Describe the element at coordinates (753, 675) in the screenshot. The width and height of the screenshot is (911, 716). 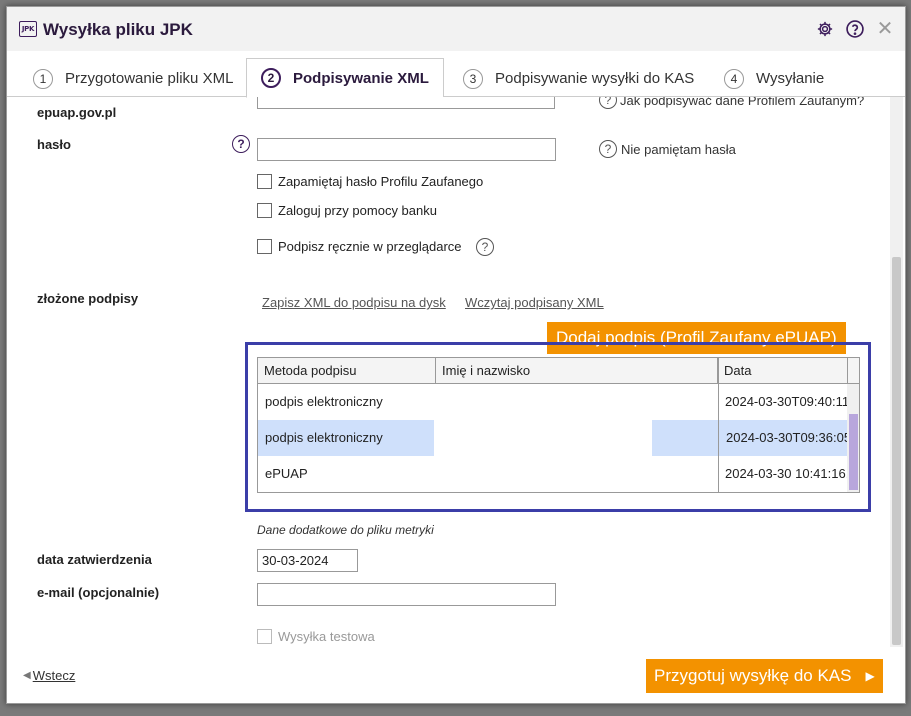
I see `prepare-kas-label: Przygotuj wysyłkę do KAS` at that location.